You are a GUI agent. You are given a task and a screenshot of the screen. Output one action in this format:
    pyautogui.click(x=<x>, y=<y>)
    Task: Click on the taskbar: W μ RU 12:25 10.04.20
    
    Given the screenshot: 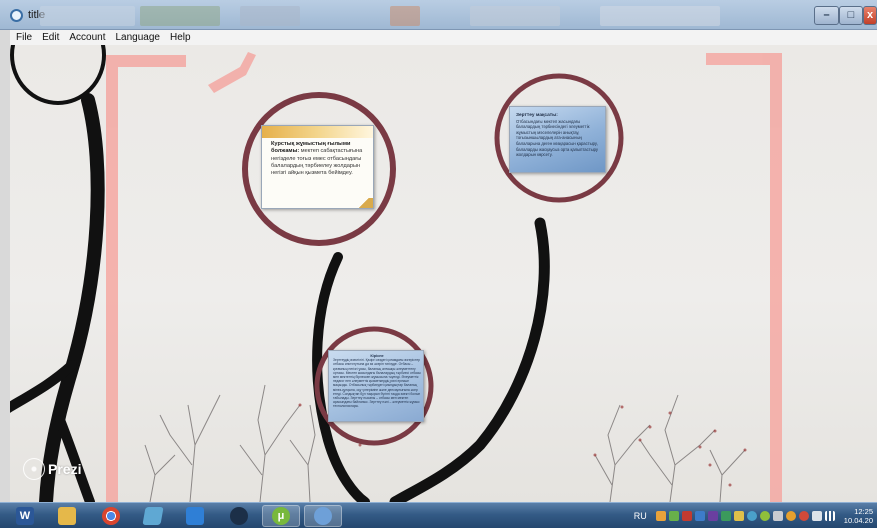 What is the action you would take?
    pyautogui.click(x=438, y=515)
    